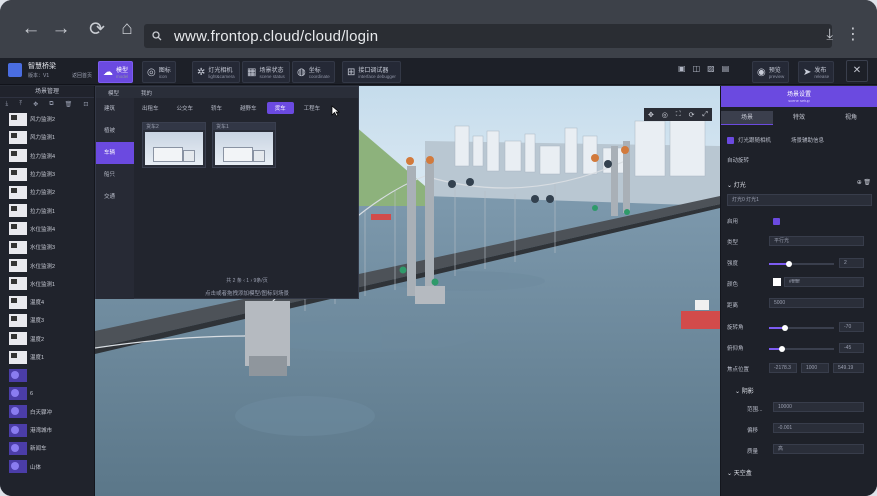 Image resolution: width=877 pixels, height=496 pixels. I want to click on toolbar-button-1: ◎ 图标 icon, so click(159, 72).